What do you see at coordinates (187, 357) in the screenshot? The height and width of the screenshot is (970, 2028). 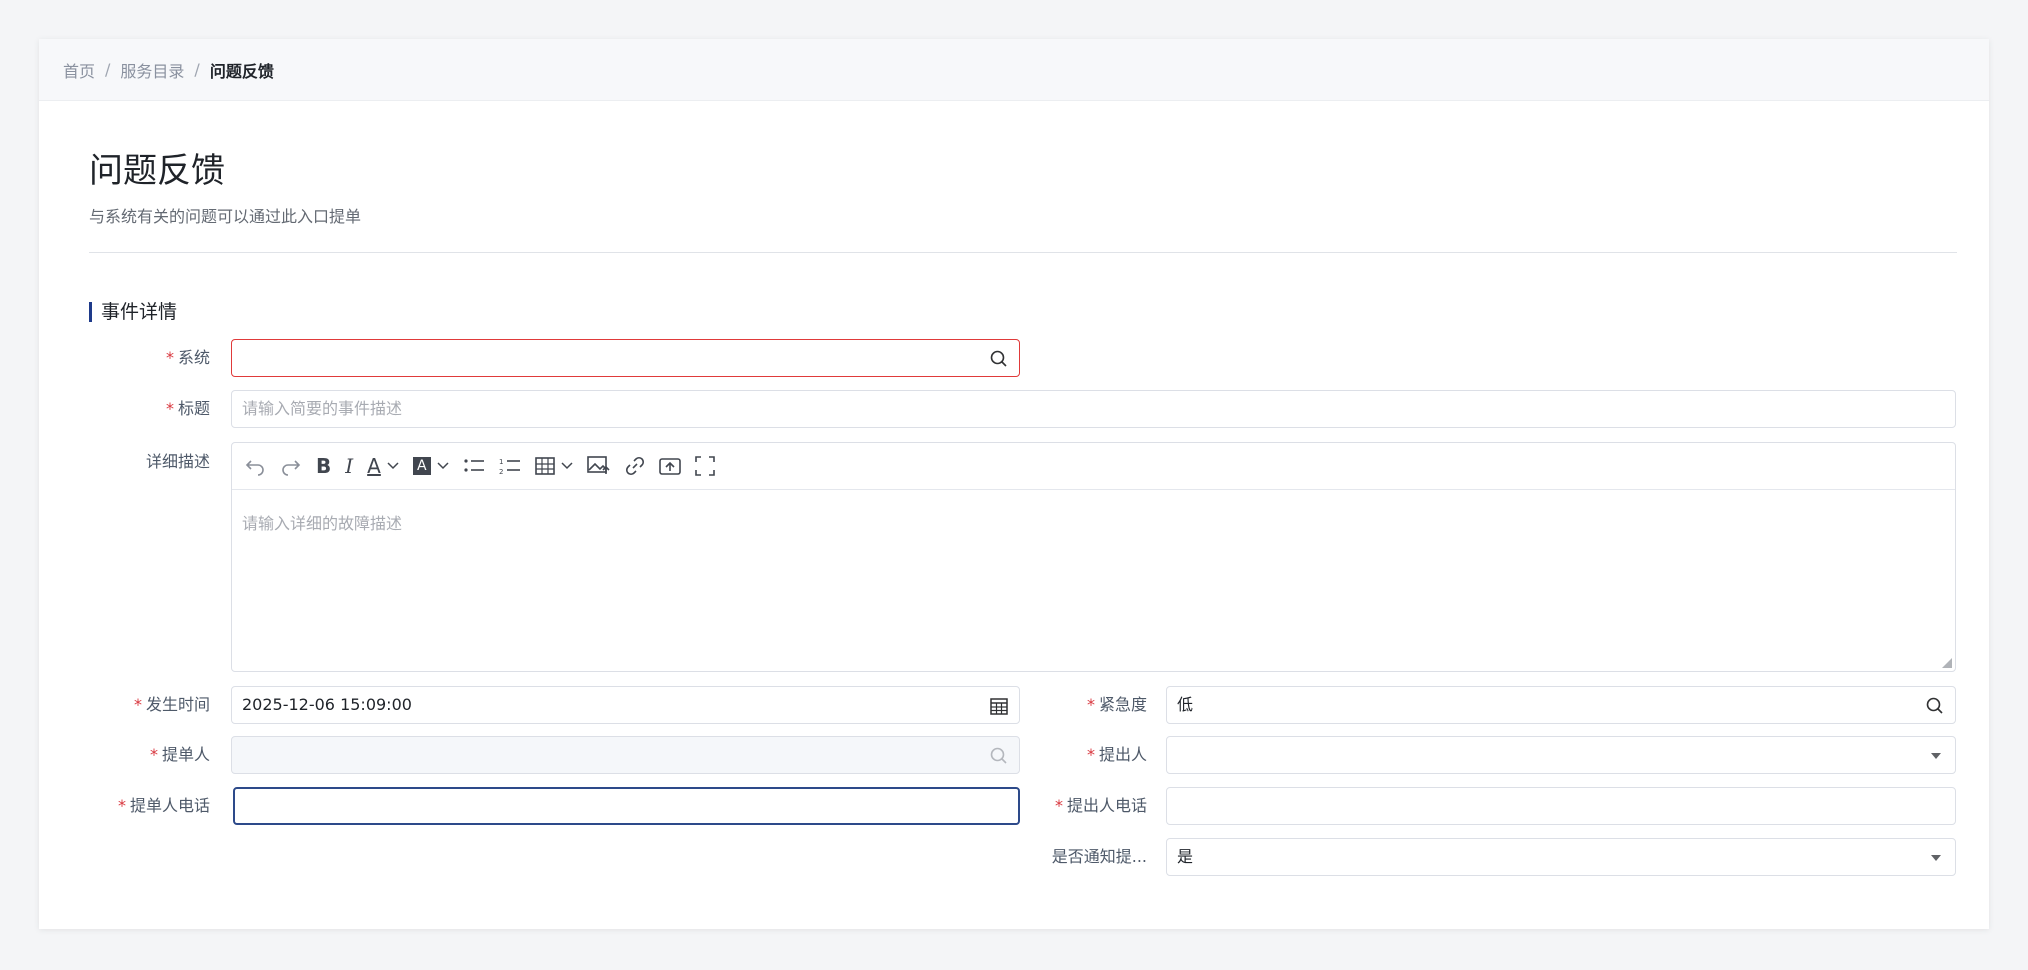 I see `system-label: * 系统` at bounding box center [187, 357].